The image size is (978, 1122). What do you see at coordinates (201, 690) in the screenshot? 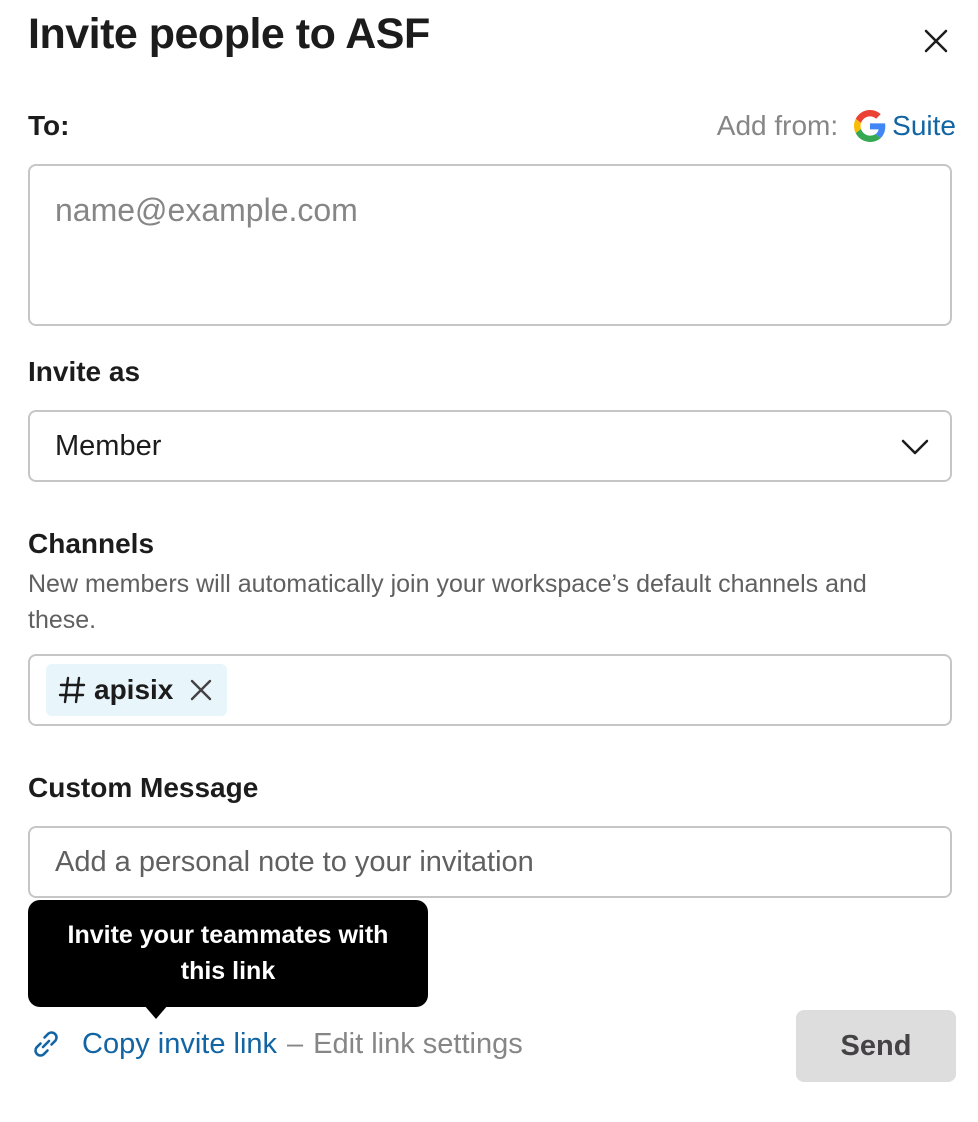
I see `remove-channel-icon` at bounding box center [201, 690].